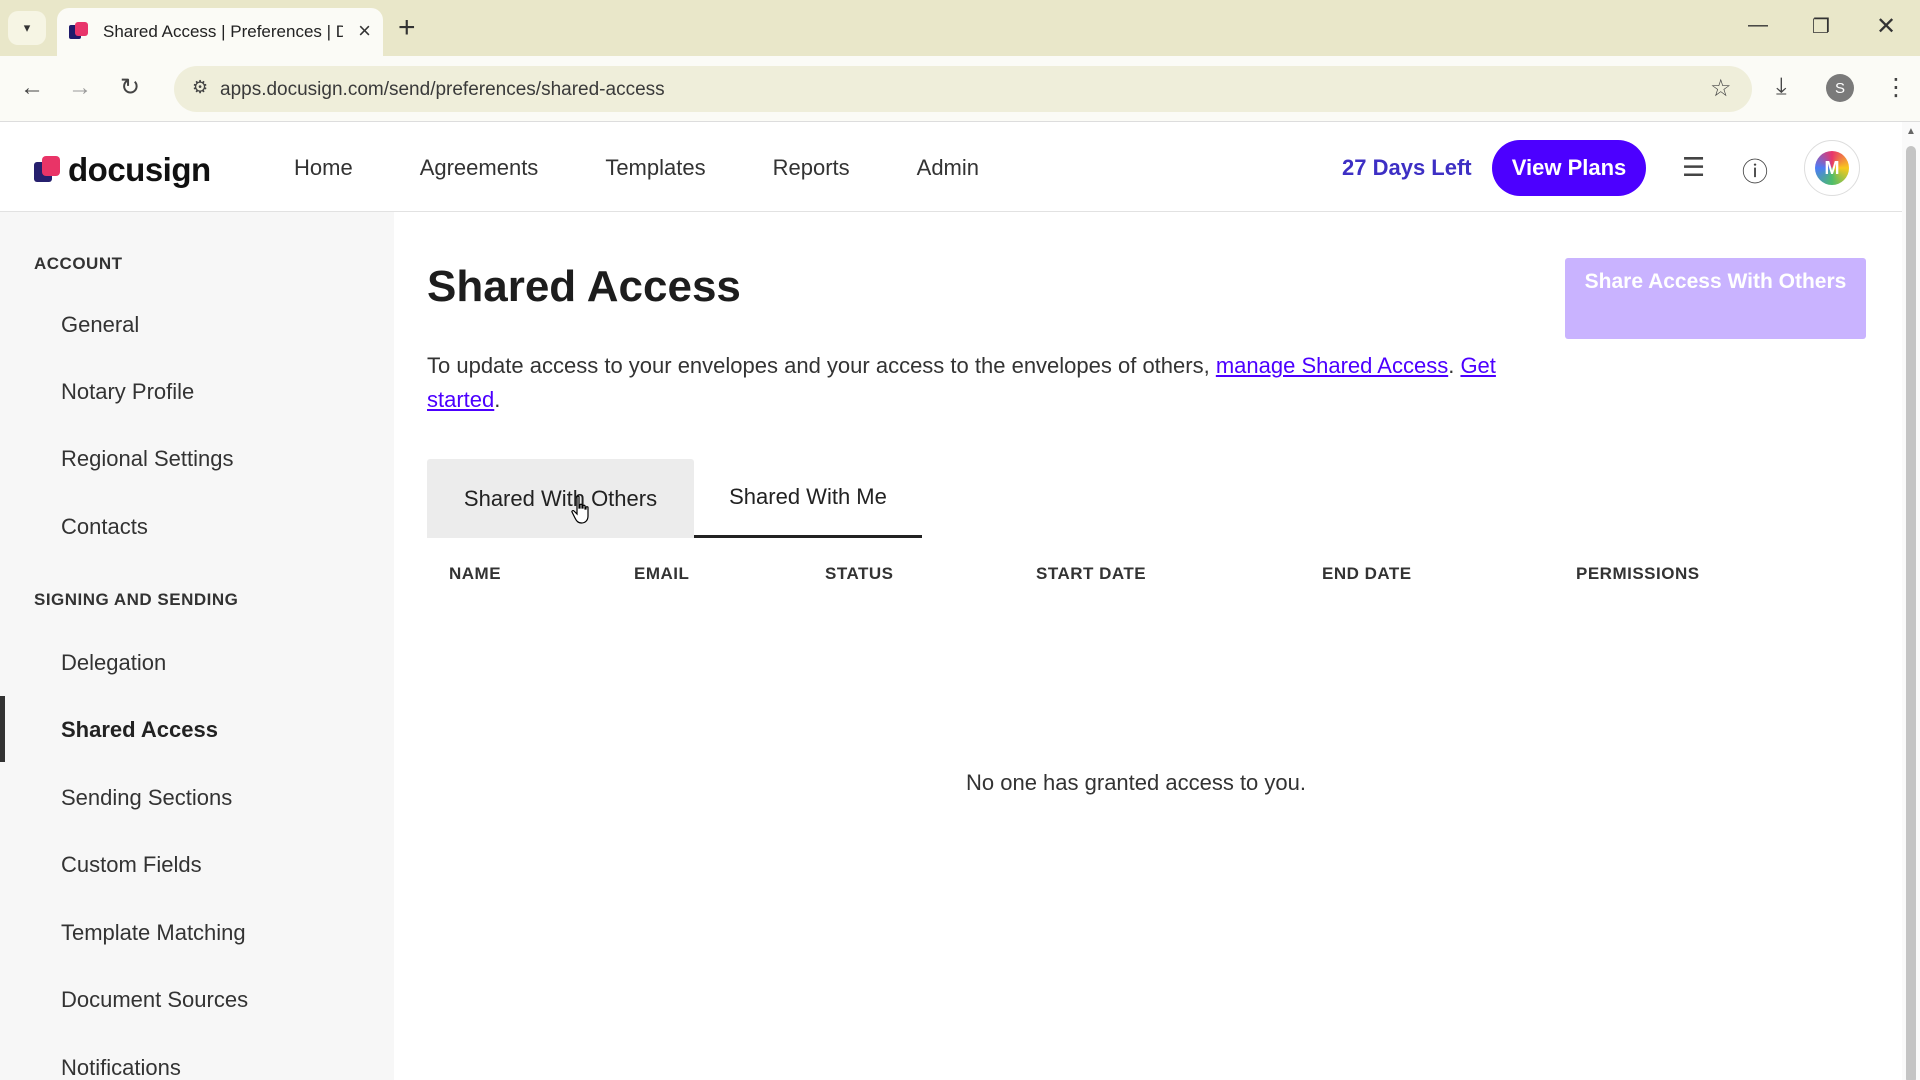  I want to click on column-header-end-date: END DATE, so click(1367, 574).